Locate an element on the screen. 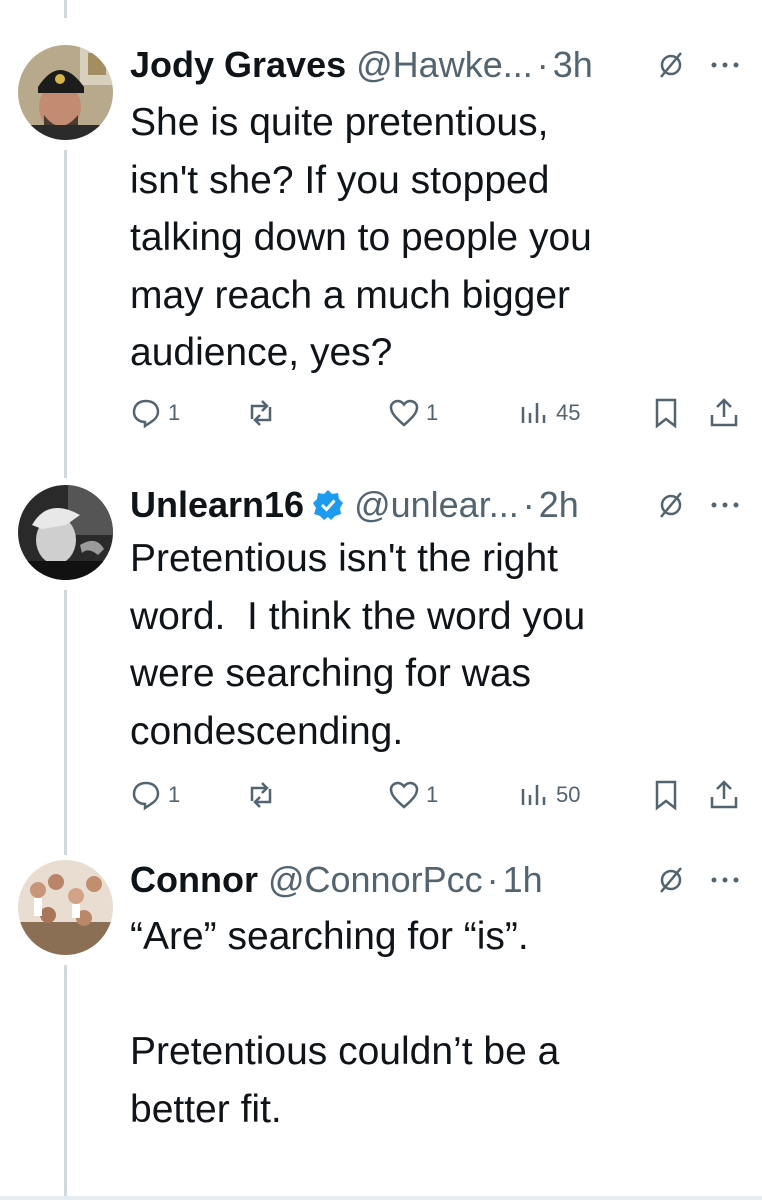  timestamp: 3h is located at coordinates (573, 65).